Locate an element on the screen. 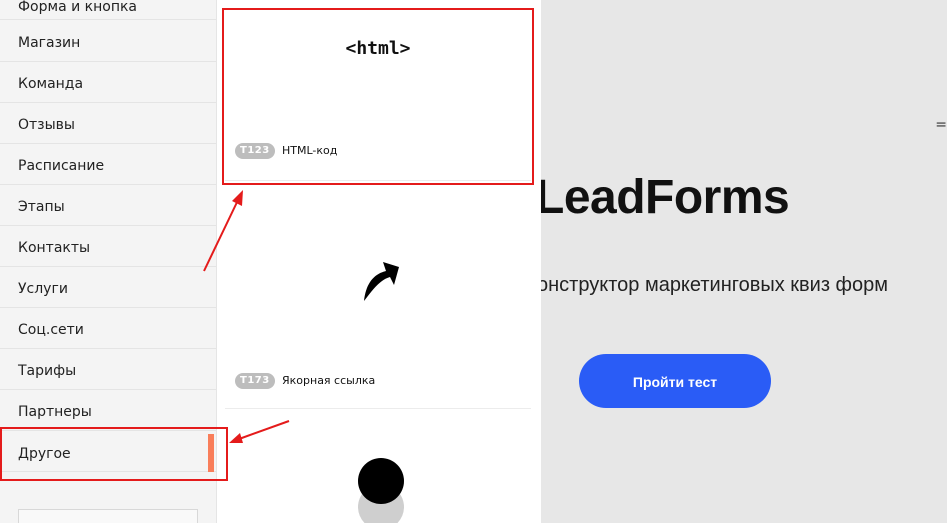 Image resolution: width=947 pixels, height=523 pixels. sidebar-item-label: Тарифы is located at coordinates (47, 371).